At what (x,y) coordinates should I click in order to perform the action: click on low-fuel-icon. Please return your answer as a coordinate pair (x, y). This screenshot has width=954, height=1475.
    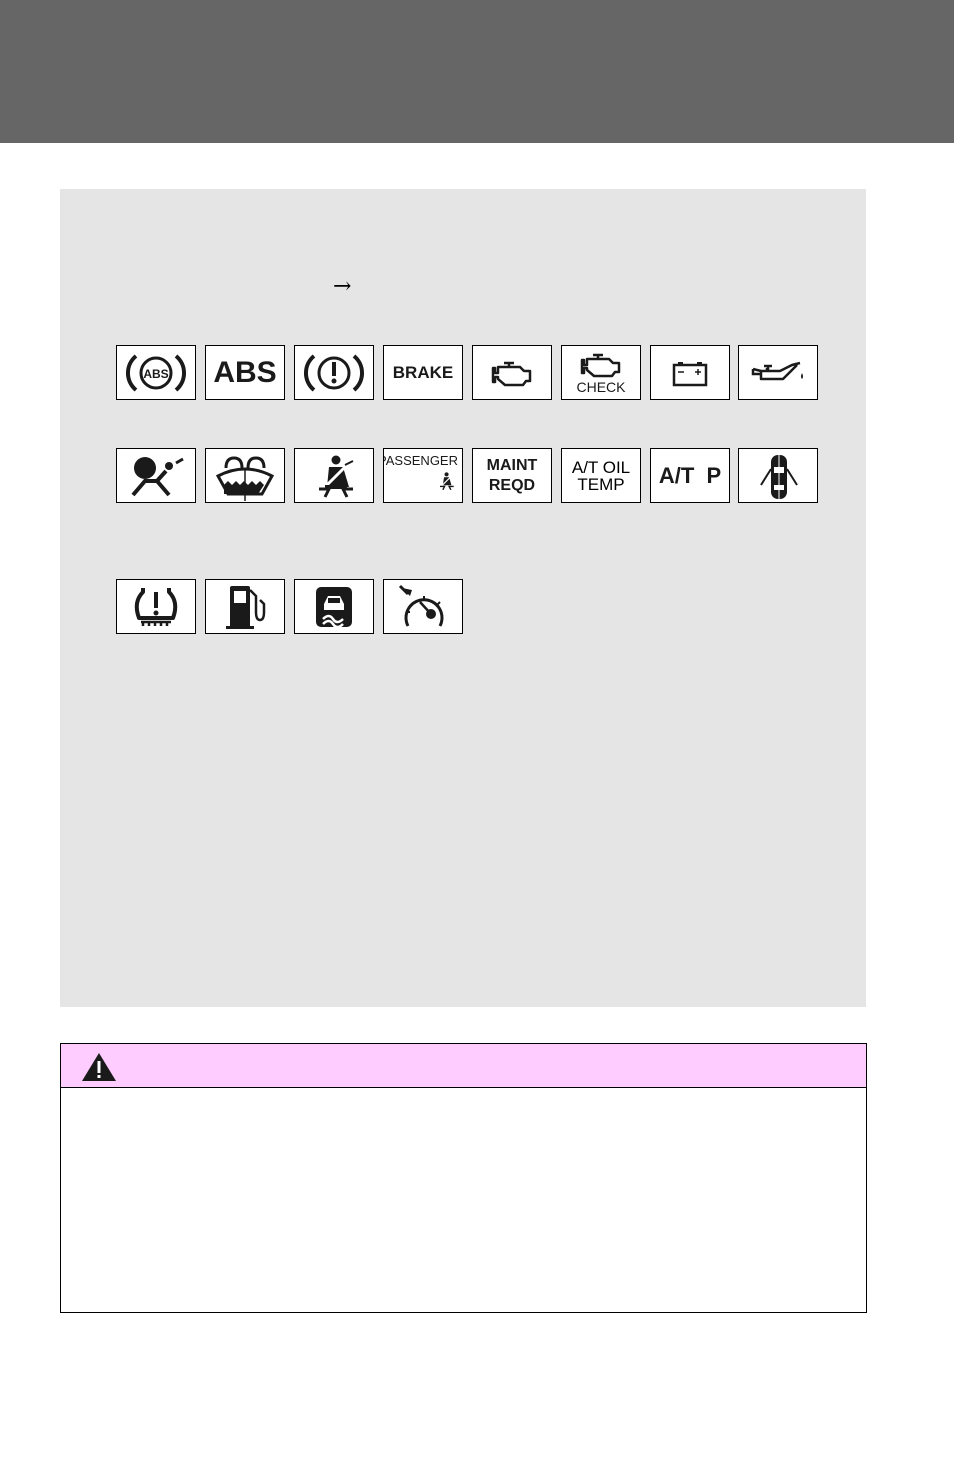
    Looking at the image, I should click on (245, 606).